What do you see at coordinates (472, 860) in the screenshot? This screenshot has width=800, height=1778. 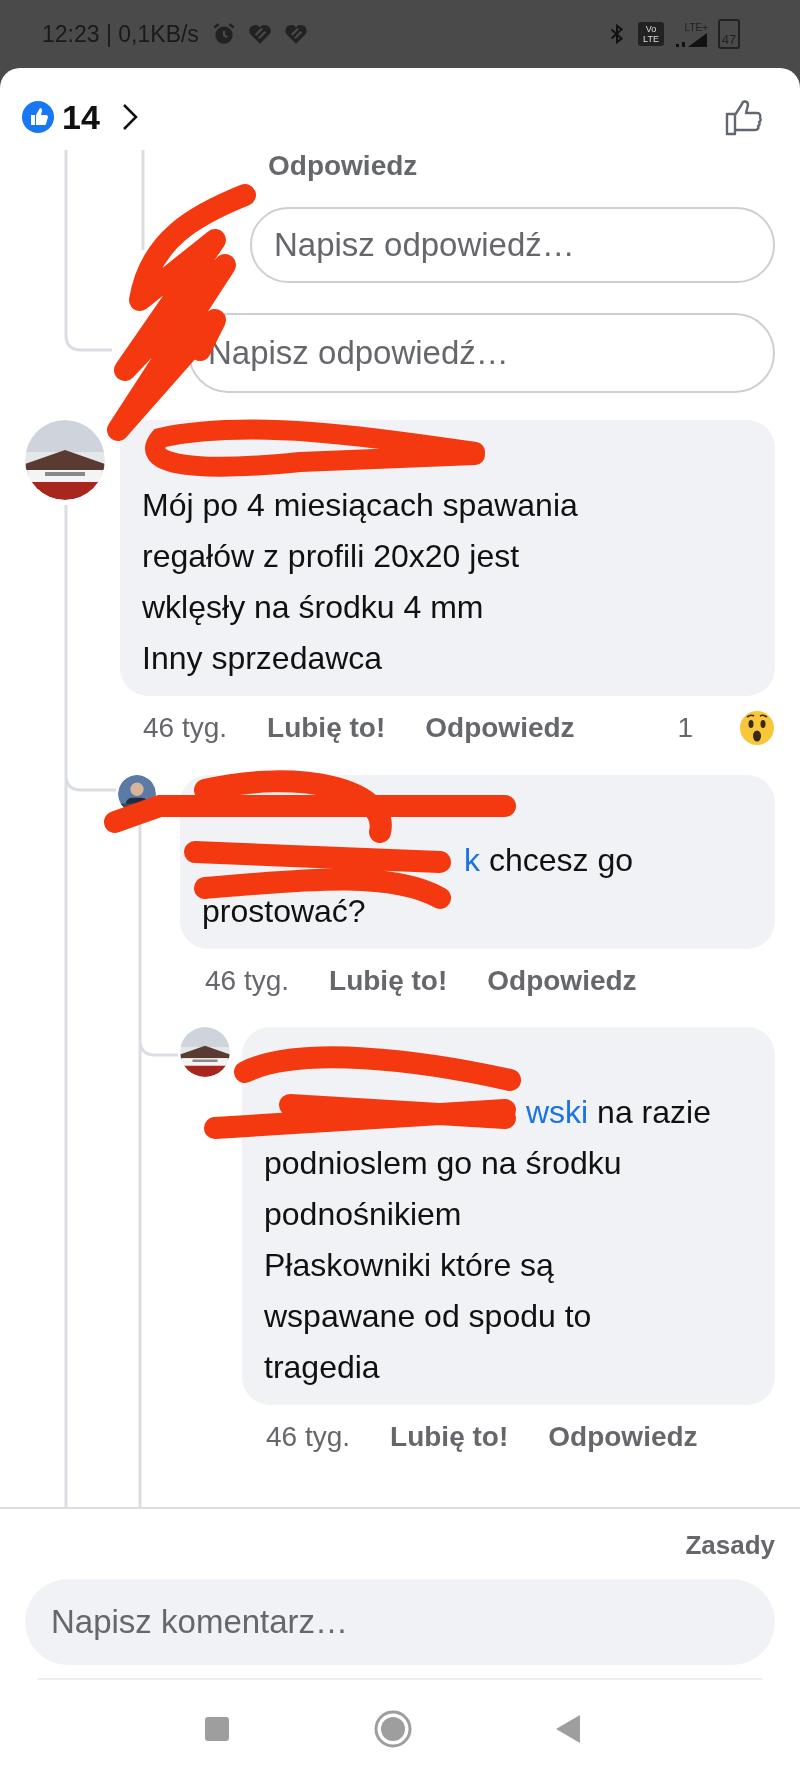 I see `mention-link: k` at bounding box center [472, 860].